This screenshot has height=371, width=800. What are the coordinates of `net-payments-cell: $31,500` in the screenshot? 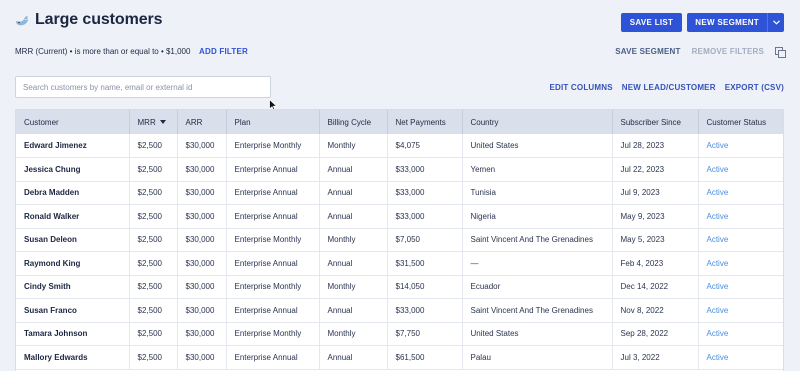 It's located at (425, 263).